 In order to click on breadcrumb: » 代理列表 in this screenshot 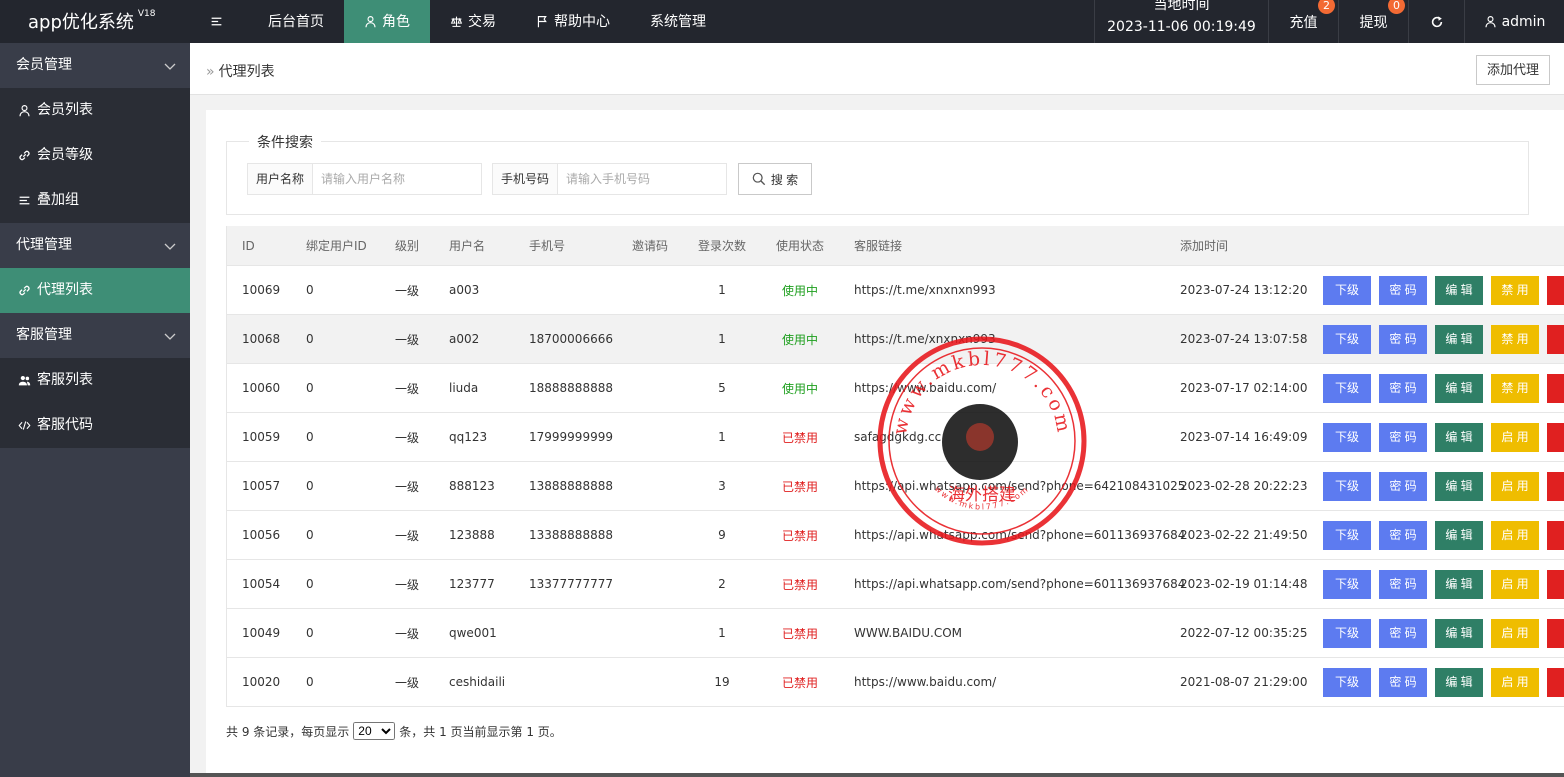, I will do `click(240, 71)`.